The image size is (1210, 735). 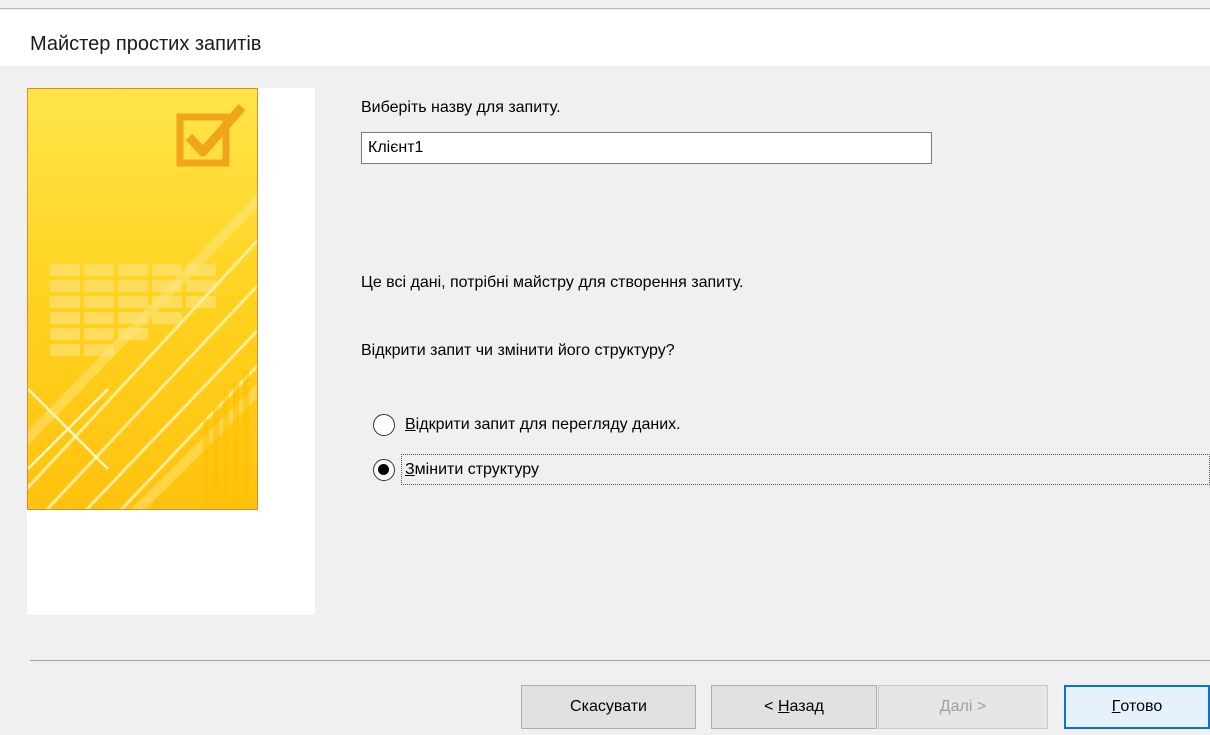 I want to click on query-name-input, so click(x=646, y=148).